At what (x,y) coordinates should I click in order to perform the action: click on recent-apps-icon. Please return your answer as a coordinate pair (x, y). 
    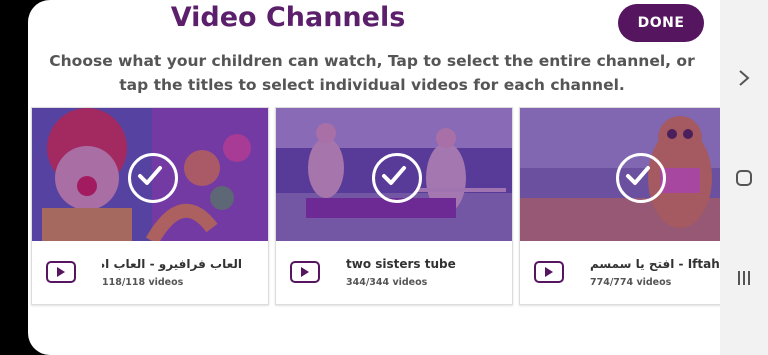
    Looking at the image, I should click on (744, 278).